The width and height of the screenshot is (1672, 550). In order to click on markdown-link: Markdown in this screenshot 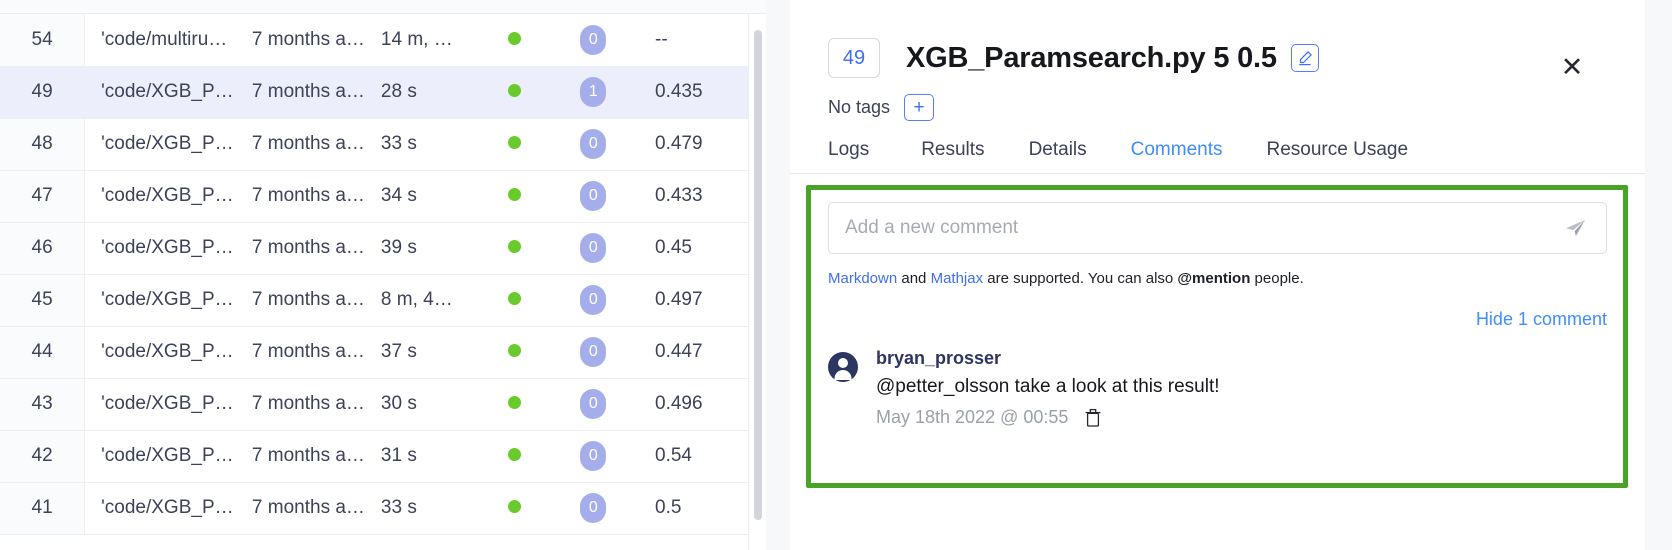, I will do `click(862, 278)`.